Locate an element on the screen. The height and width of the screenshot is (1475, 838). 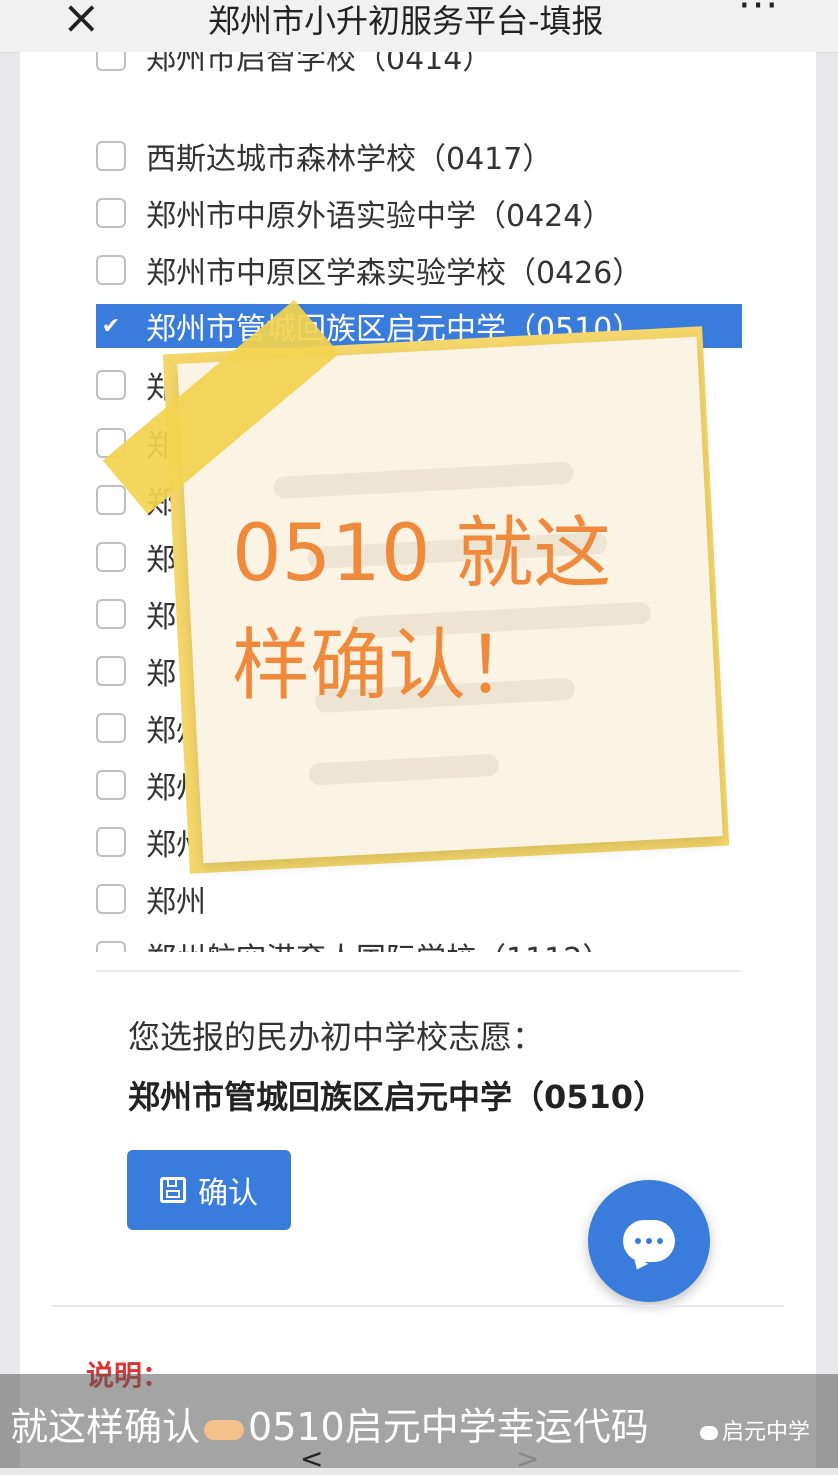
title-bar: × 郑州市小升初服务平台-填报 ··· is located at coordinates (419, 26).